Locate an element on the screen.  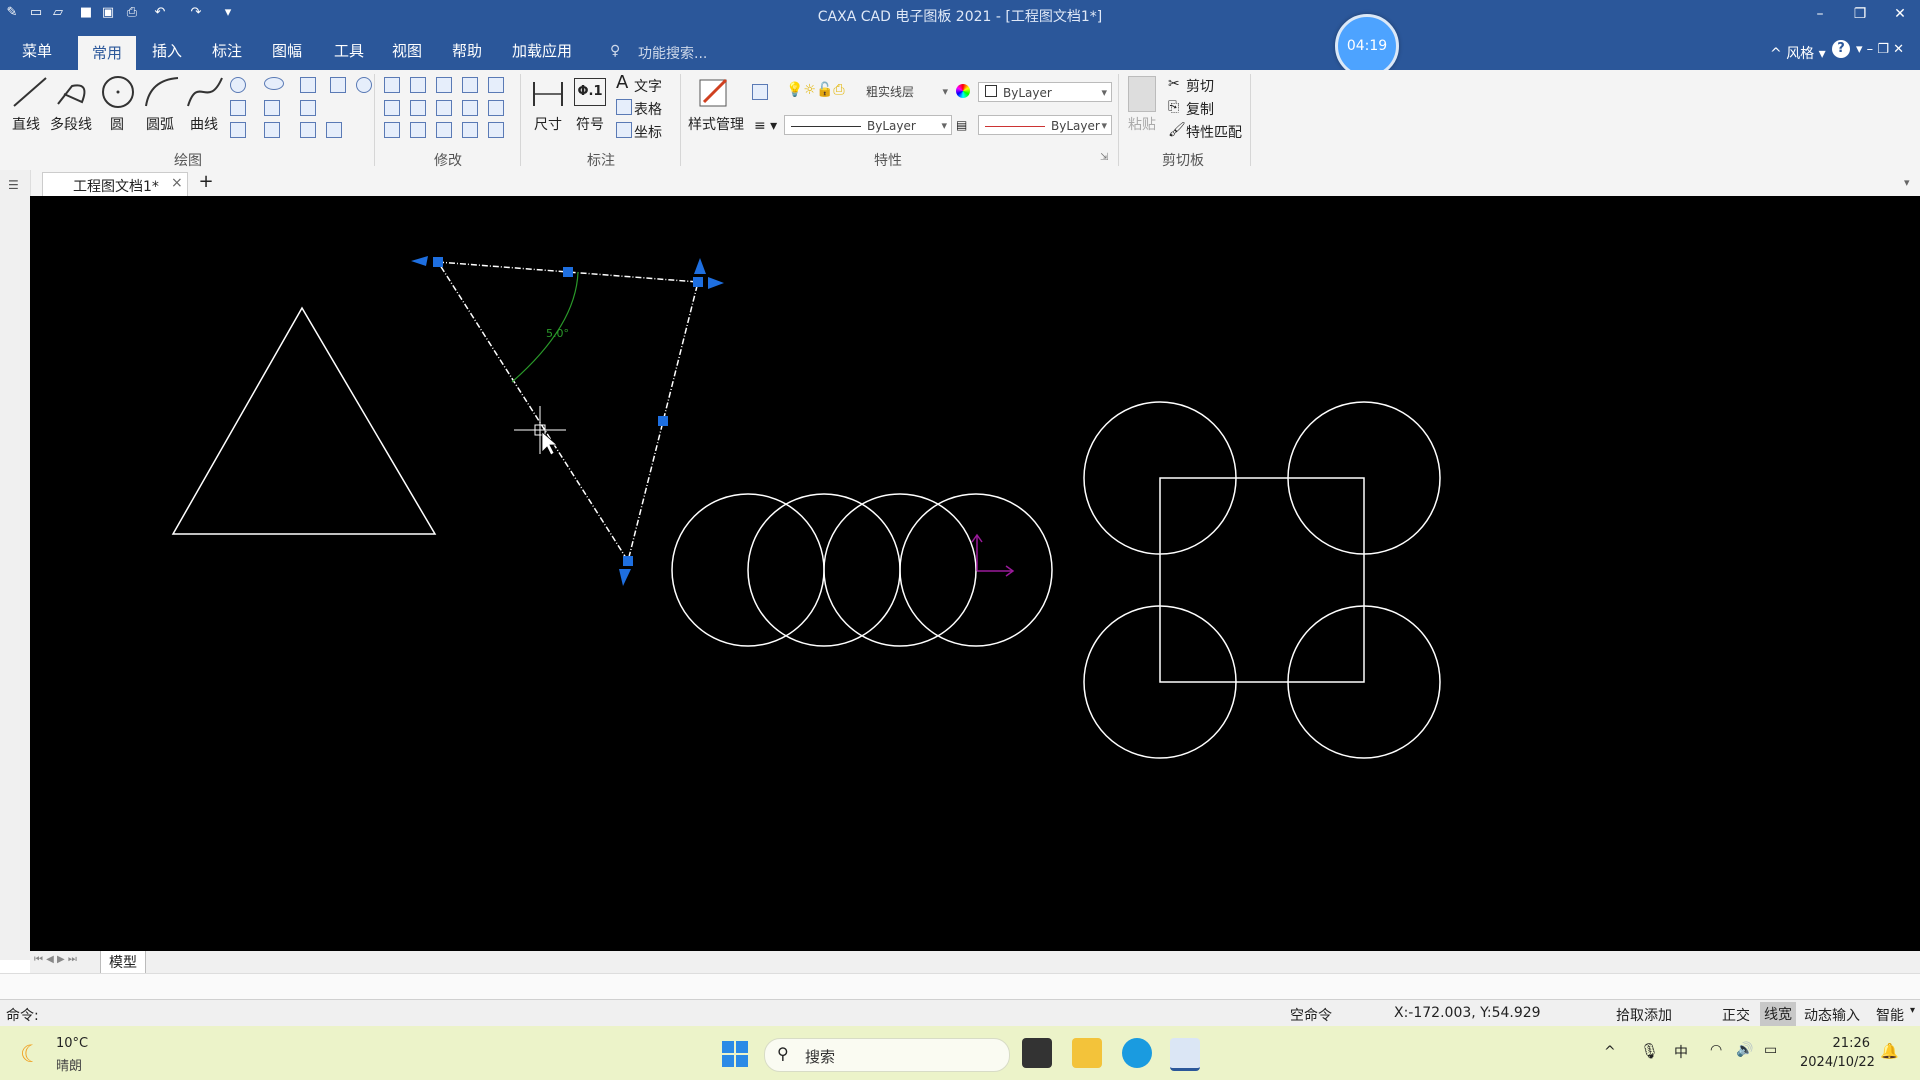
layer-select: 粗实线层 is located at coordinates (906, 92).